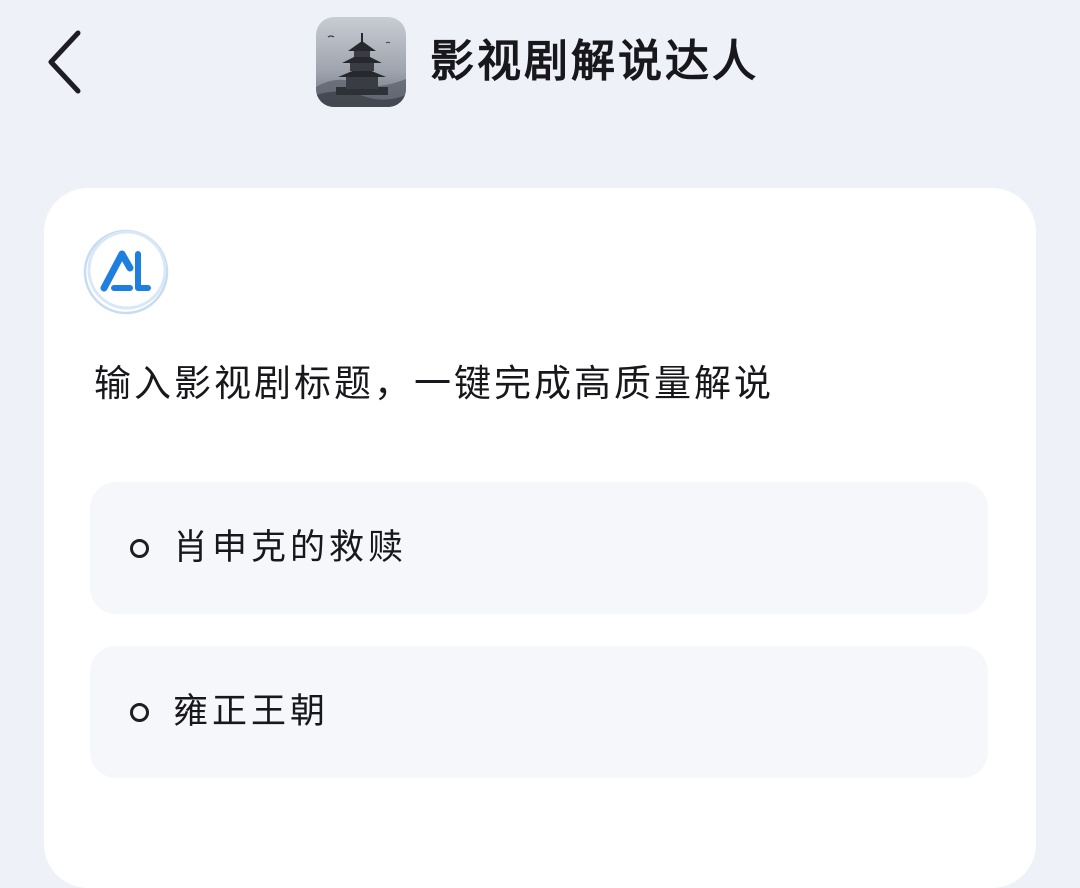 The image size is (1080, 888). I want to click on suggestion-label: 雍正王朝, so click(251, 712).